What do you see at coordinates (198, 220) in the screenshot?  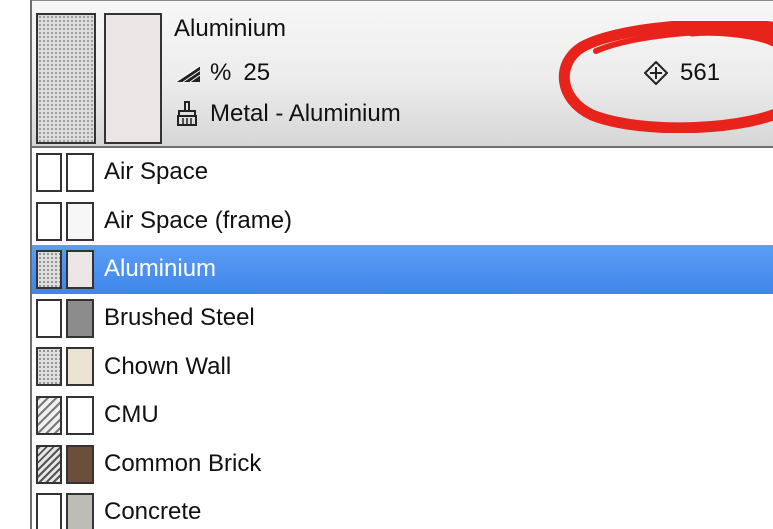 I see `list-item-label: Air Space (frame)` at bounding box center [198, 220].